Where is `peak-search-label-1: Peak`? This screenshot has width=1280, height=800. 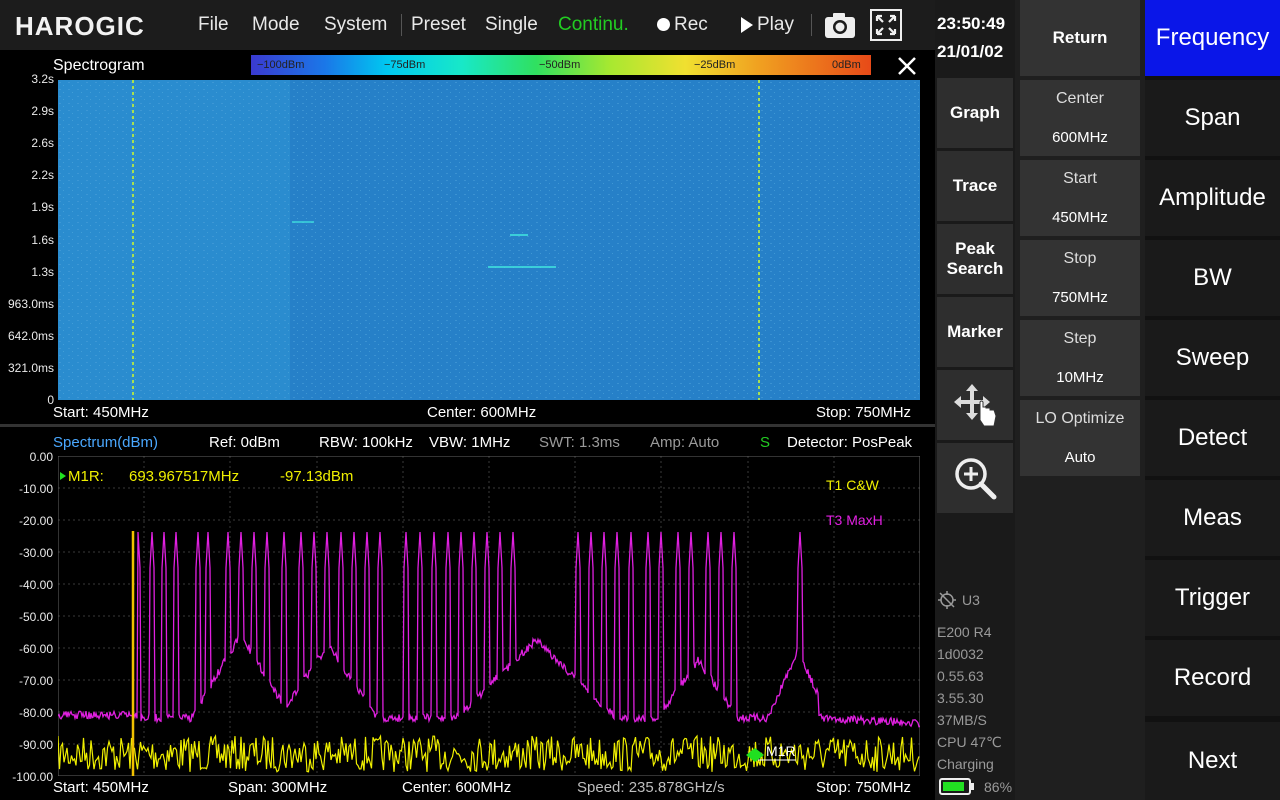
peak-search-label-1: Peak is located at coordinates (975, 248).